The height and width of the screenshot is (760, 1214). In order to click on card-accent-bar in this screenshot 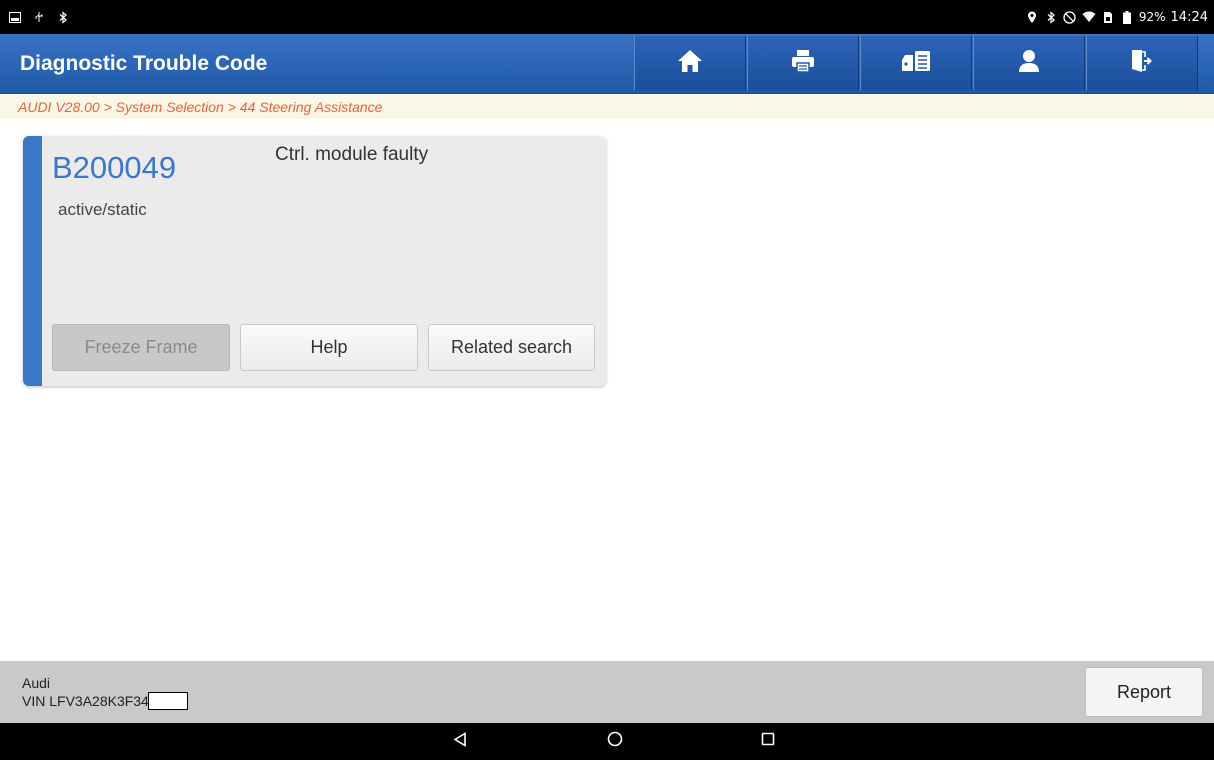, I will do `click(32, 261)`.